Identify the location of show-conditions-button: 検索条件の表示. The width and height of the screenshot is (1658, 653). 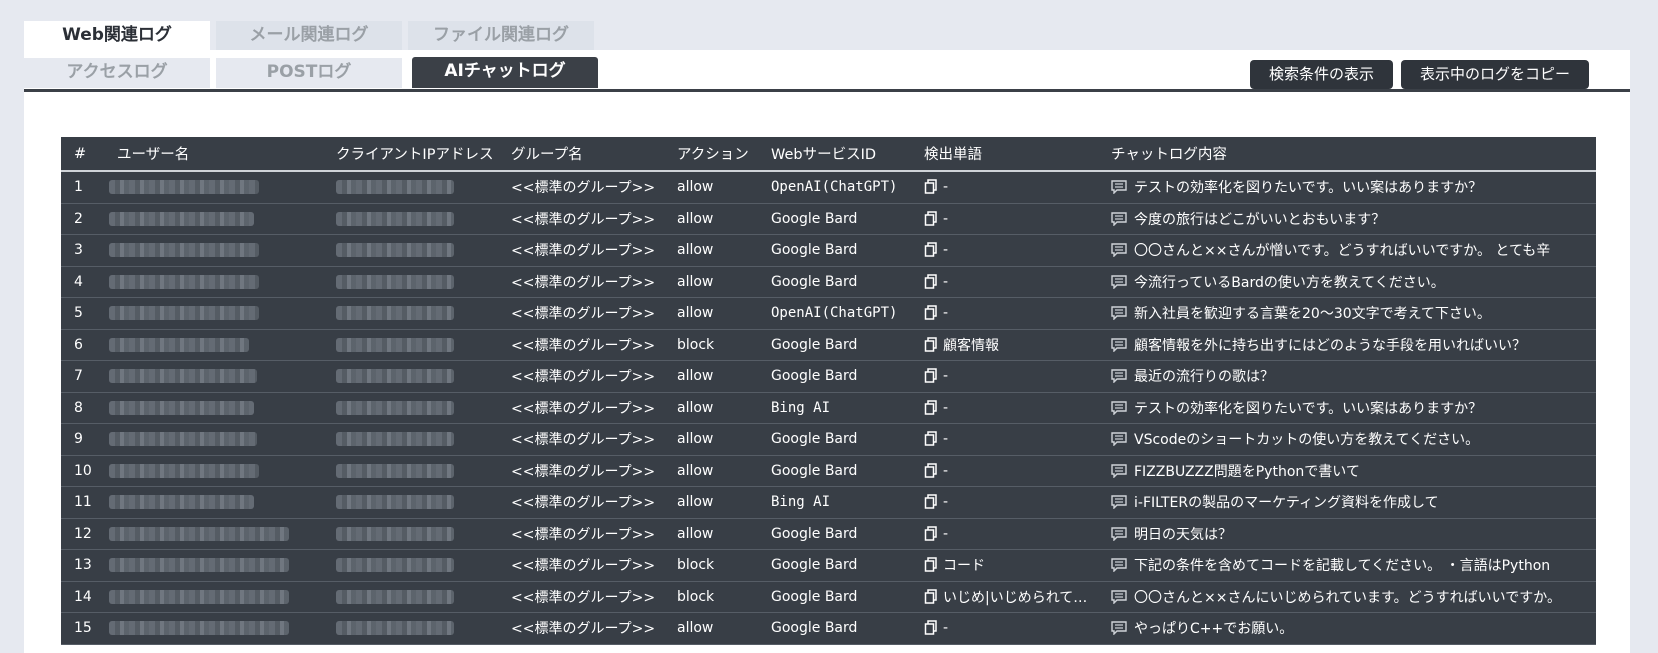
(1321, 74).